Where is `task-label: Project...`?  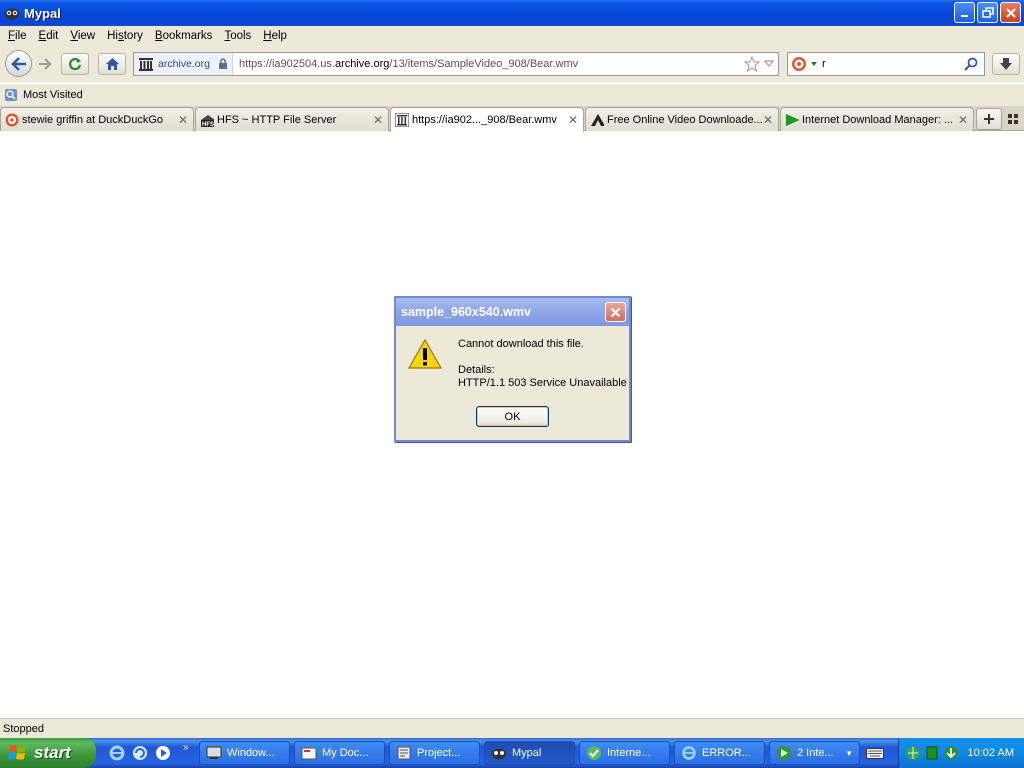
task-label: Project... is located at coordinates (439, 753).